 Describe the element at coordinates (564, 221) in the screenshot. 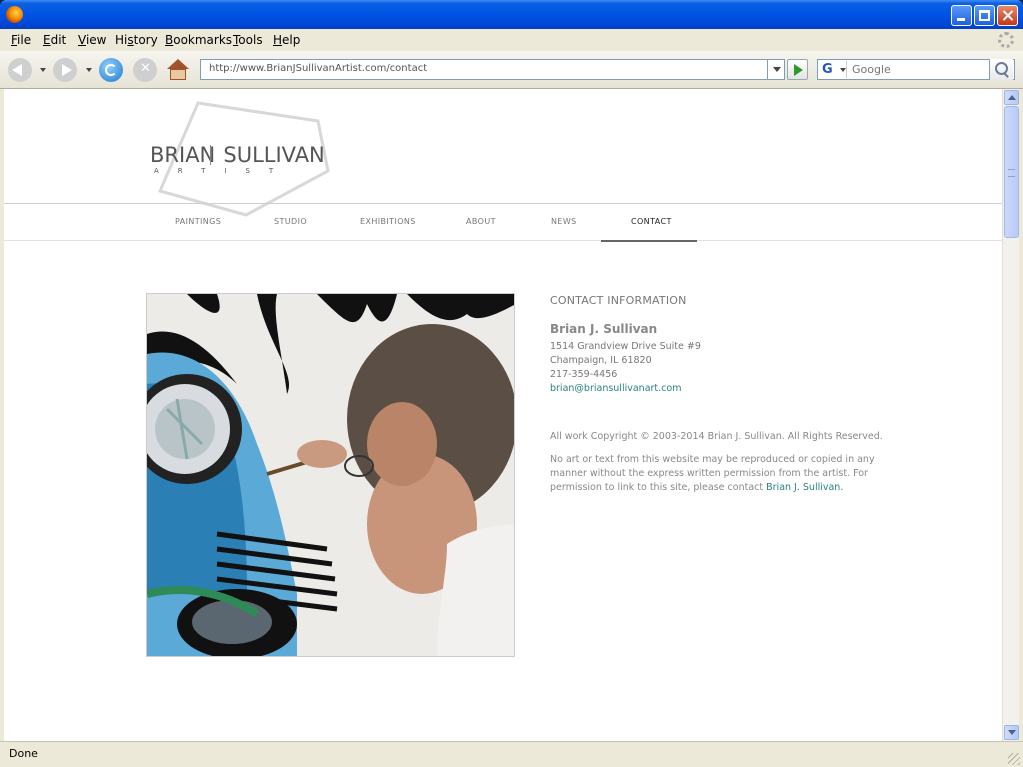

I see `nav-news: NEWS` at that location.